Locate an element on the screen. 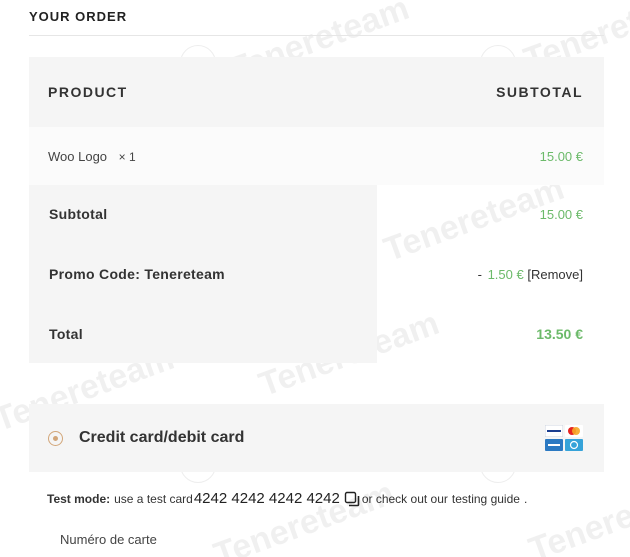 The height and width of the screenshot is (557, 630). column-header-product: PRODUCT is located at coordinates (88, 92).